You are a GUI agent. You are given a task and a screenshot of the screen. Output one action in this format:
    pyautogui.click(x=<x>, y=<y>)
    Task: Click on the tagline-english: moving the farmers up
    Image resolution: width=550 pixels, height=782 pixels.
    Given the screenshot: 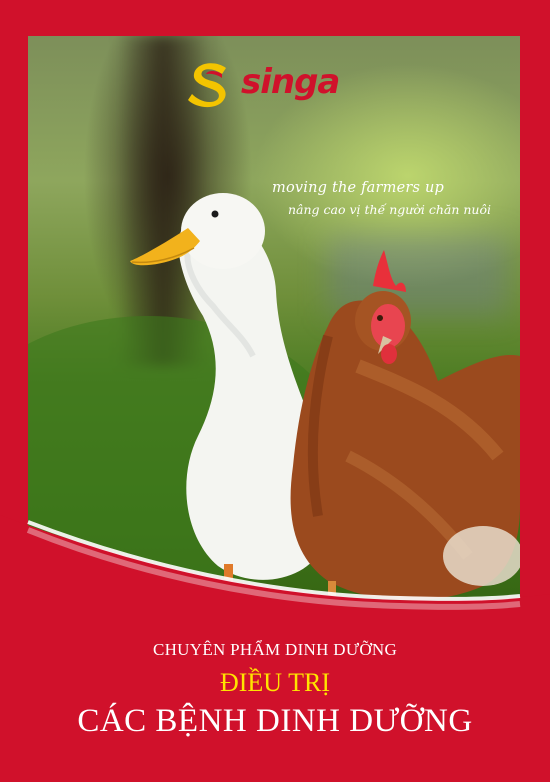 What is the action you would take?
    pyautogui.click(x=358, y=188)
    